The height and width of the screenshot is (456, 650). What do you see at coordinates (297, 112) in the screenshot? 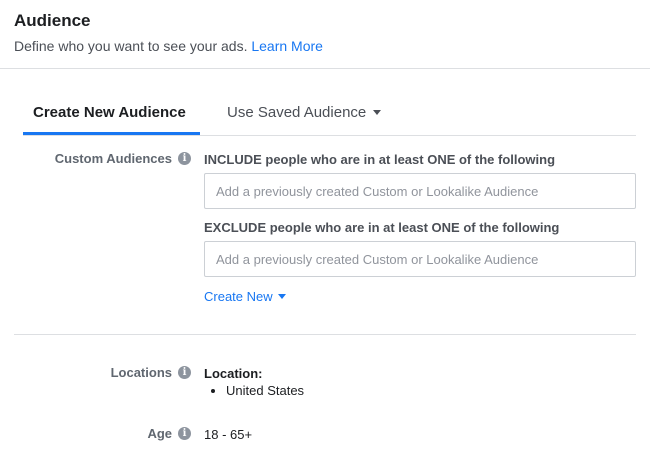
I see `tab-label: Use Saved Audience` at bounding box center [297, 112].